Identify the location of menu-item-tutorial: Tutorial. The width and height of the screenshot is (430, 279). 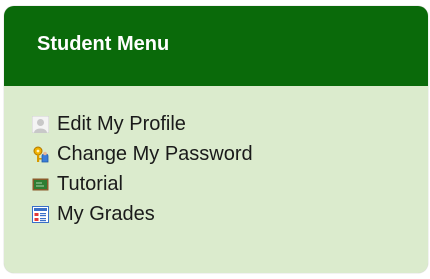
(142, 184).